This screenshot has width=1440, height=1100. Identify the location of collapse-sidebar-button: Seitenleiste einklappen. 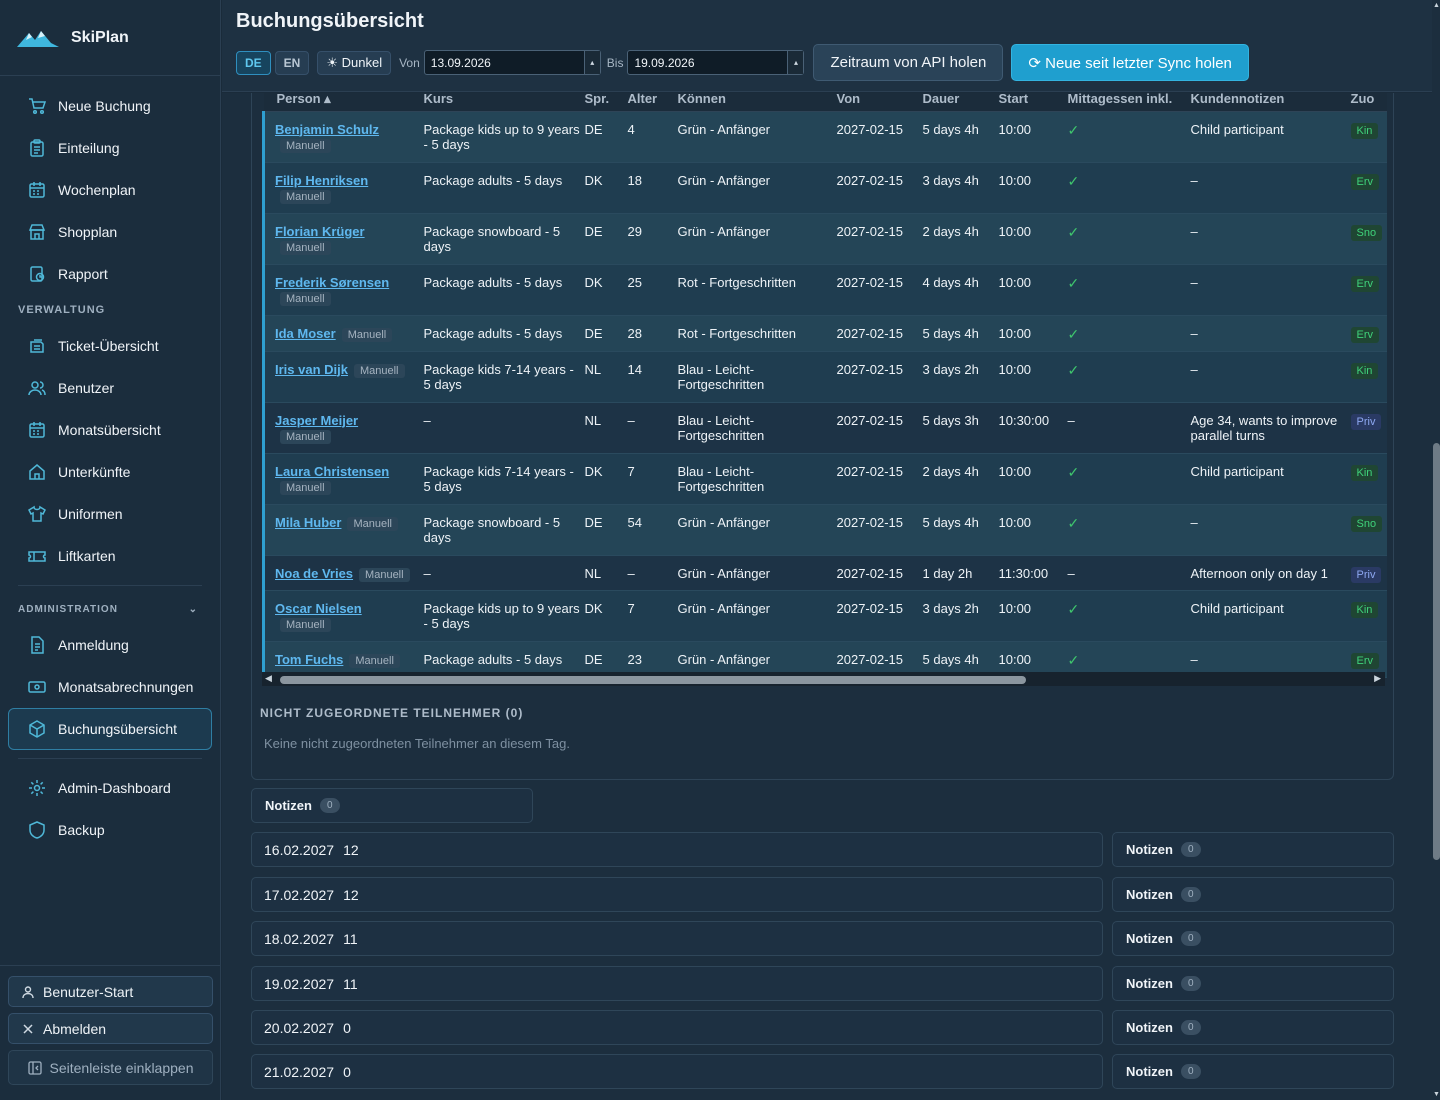
(110, 1067).